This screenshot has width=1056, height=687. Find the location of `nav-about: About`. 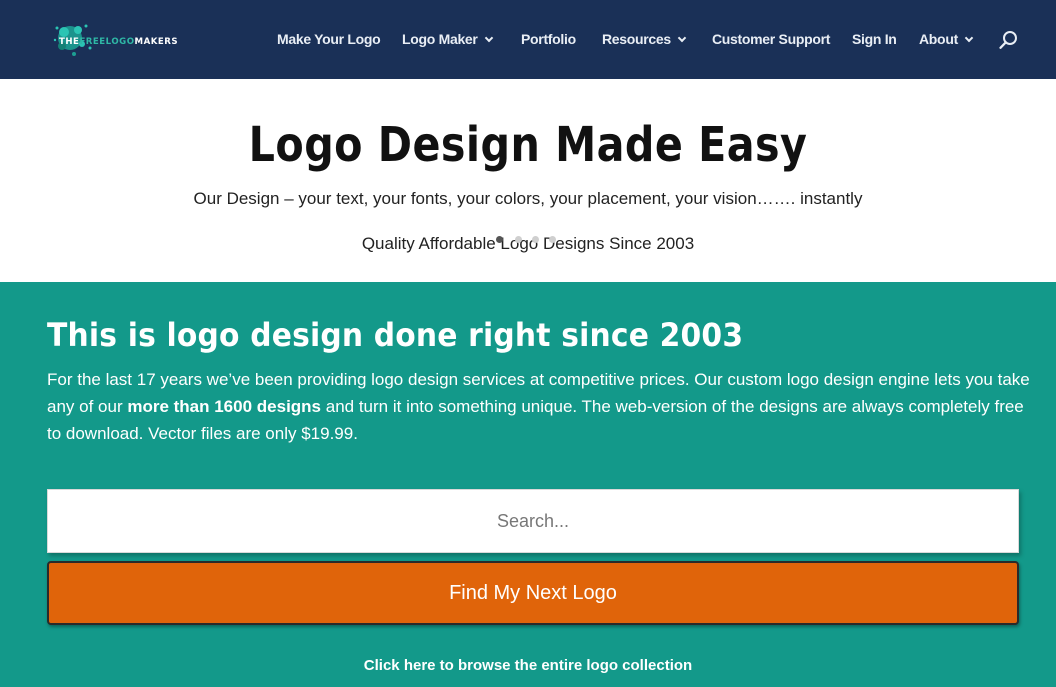

nav-about: About is located at coordinates (946, 39).